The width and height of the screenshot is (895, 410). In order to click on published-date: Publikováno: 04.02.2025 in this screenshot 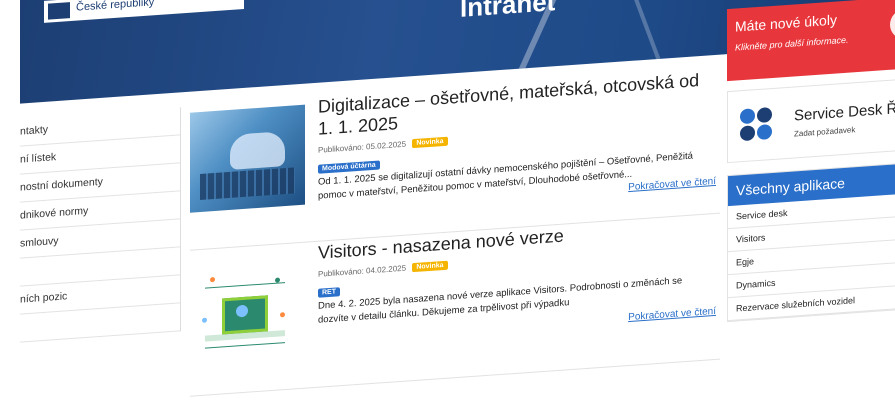, I will do `click(362, 271)`.